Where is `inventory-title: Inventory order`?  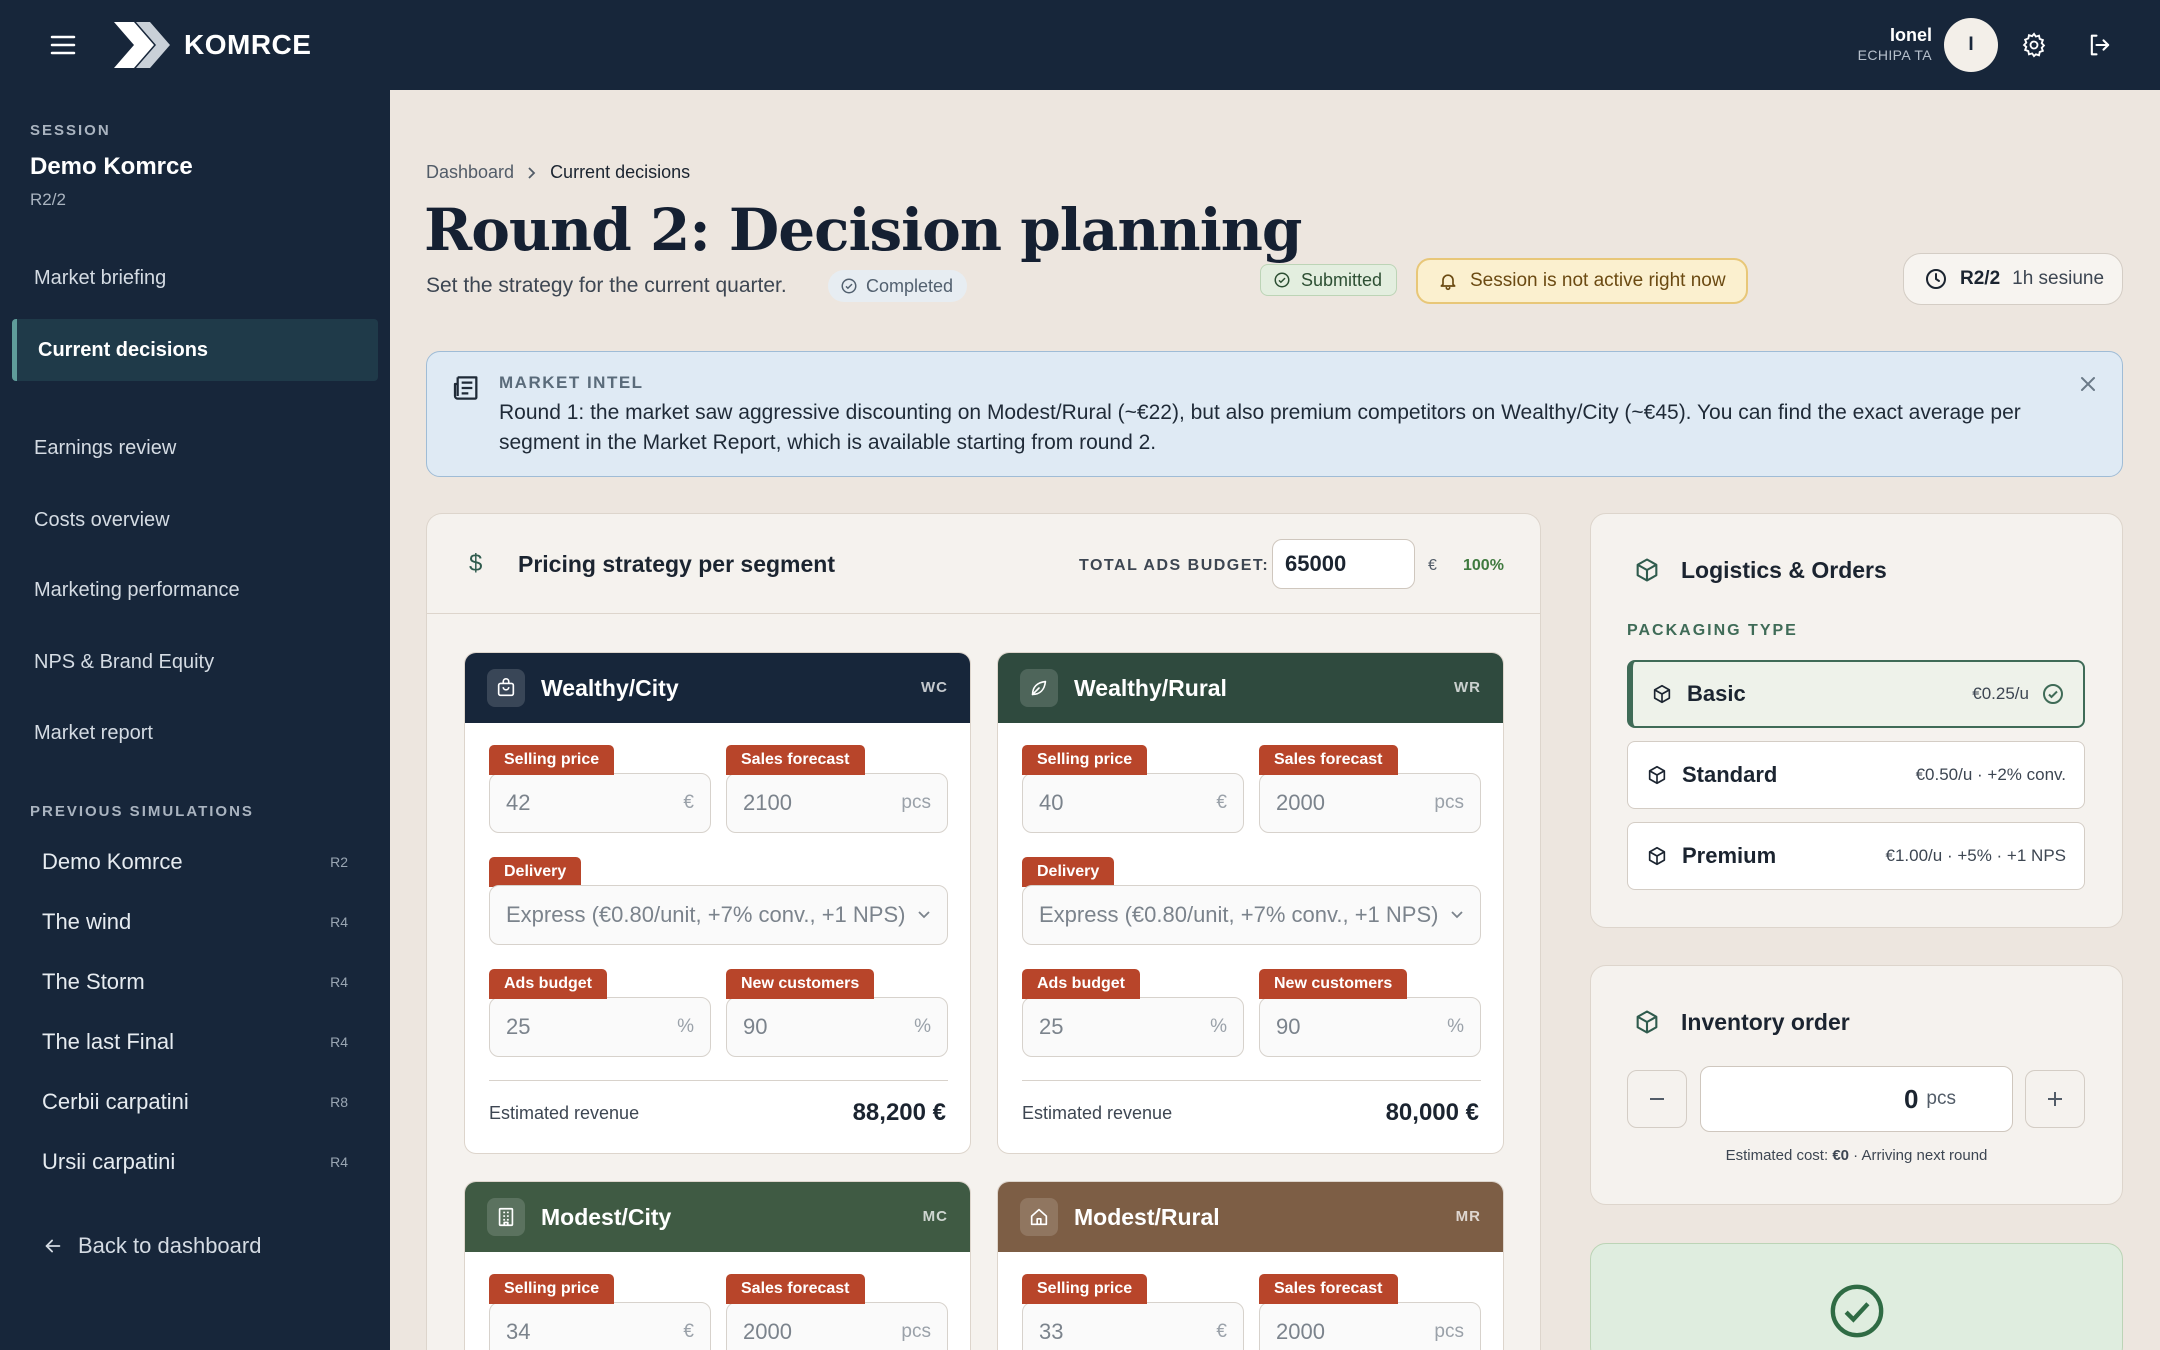 inventory-title: Inventory order is located at coordinates (1765, 1022).